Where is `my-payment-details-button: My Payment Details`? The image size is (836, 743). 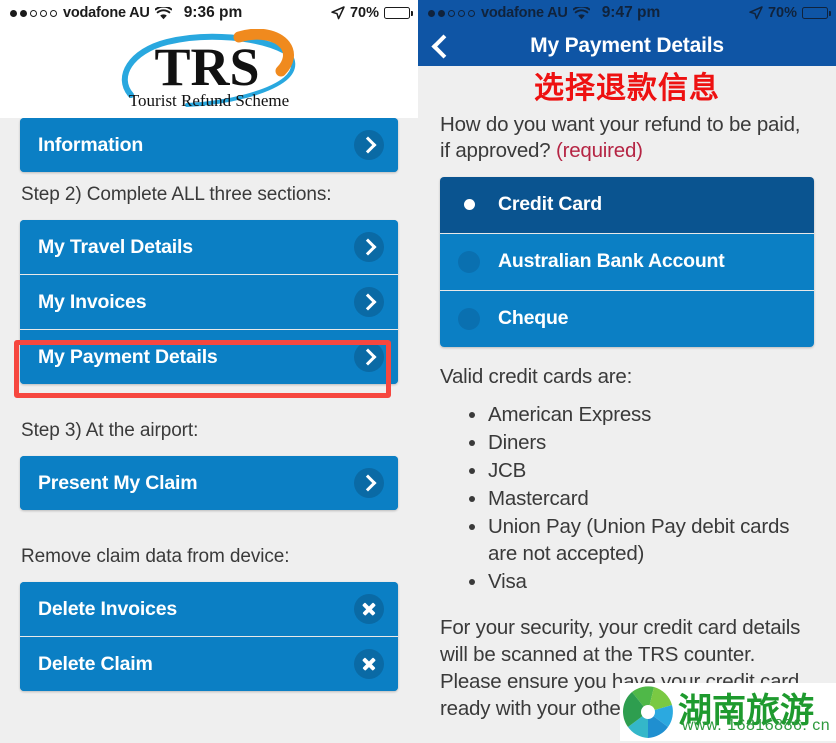
my-payment-details-button: My Payment Details is located at coordinates (209, 356).